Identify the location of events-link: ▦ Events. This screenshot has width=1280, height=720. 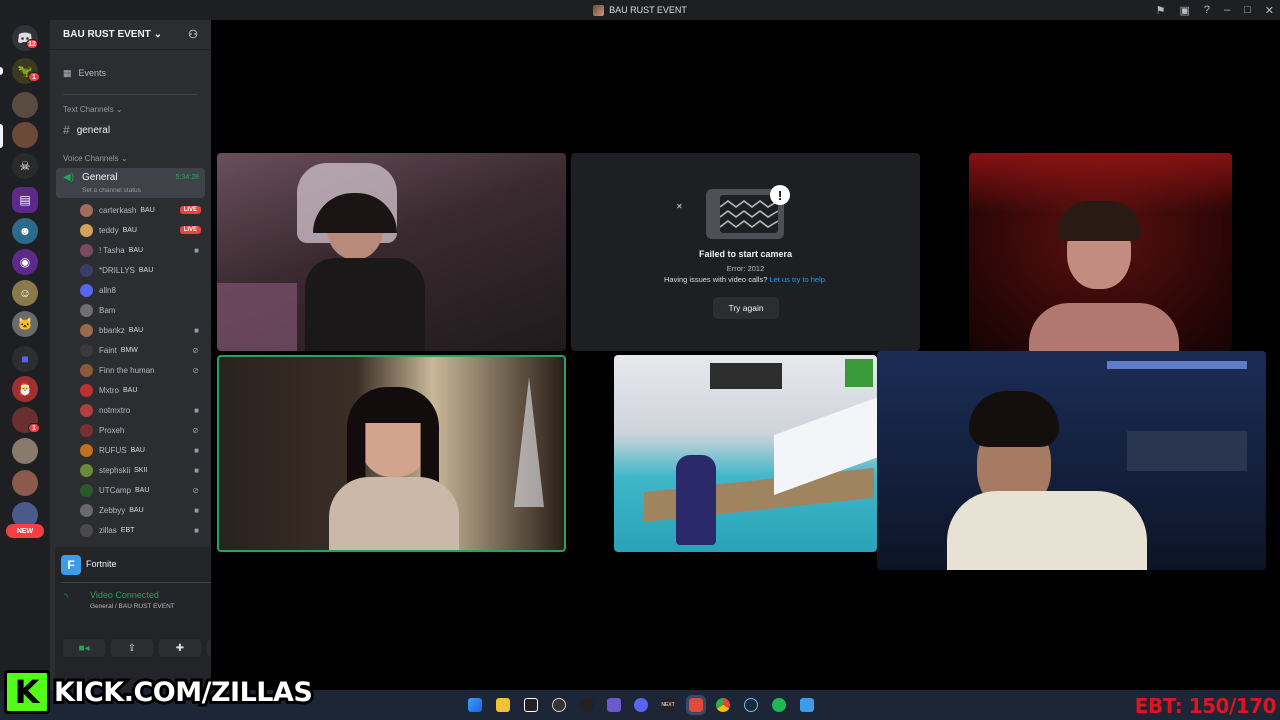
(130, 73).